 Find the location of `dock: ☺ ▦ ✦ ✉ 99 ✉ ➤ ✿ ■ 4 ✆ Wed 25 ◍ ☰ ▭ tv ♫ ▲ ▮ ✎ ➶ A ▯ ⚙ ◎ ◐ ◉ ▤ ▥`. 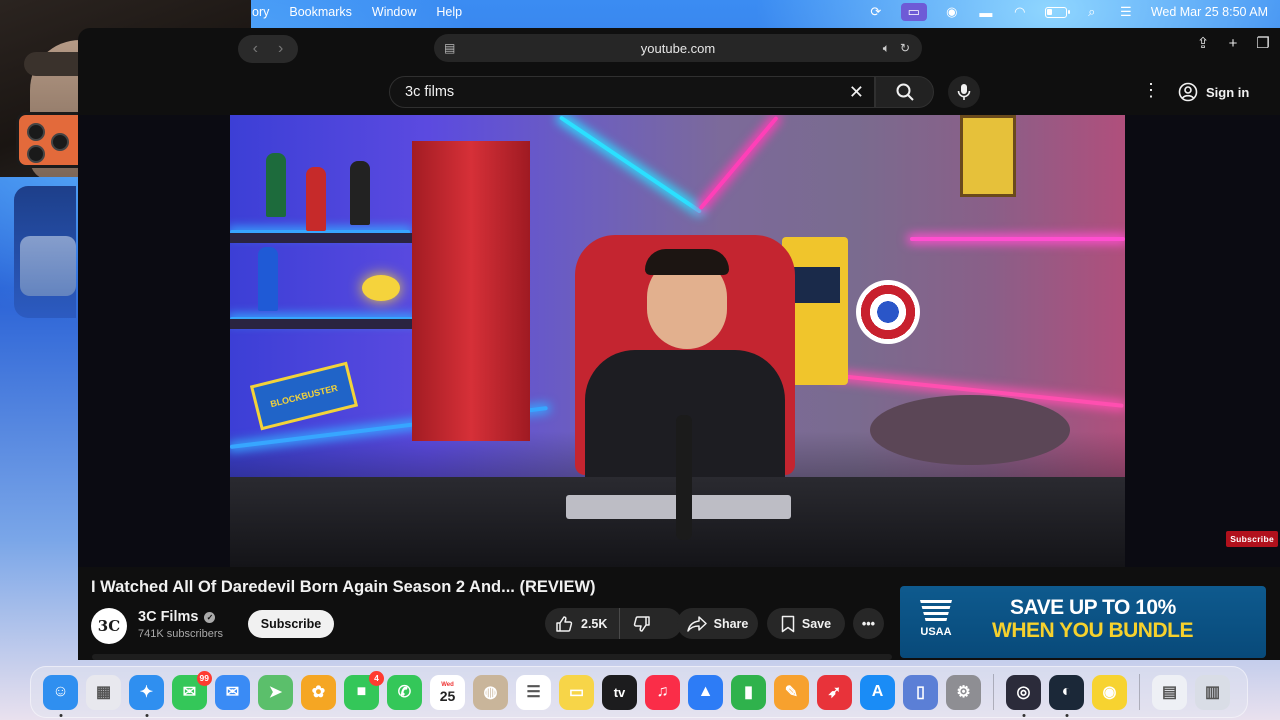

dock: ☺ ▦ ✦ ✉ 99 ✉ ➤ ✿ ■ 4 ✆ Wed 25 ◍ ☰ ▭ tv ♫ ▲ ▮ ✎ ➶ A ▯ ⚙ ◎ ◐ ◉ ▤ ▥ is located at coordinates (639, 692).